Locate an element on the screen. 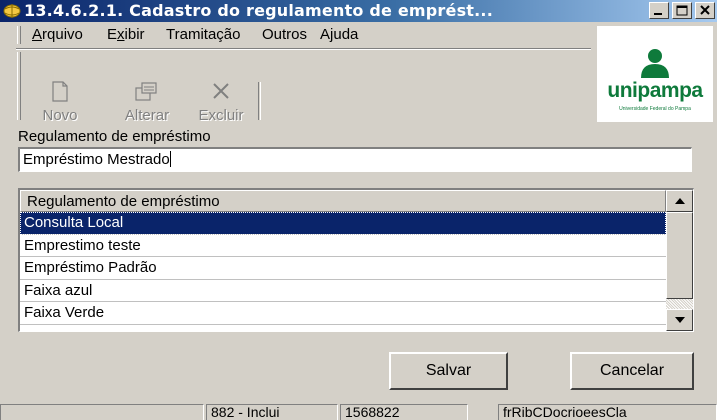 This screenshot has height=420, width=717. menu-outros: Outros is located at coordinates (284, 34).